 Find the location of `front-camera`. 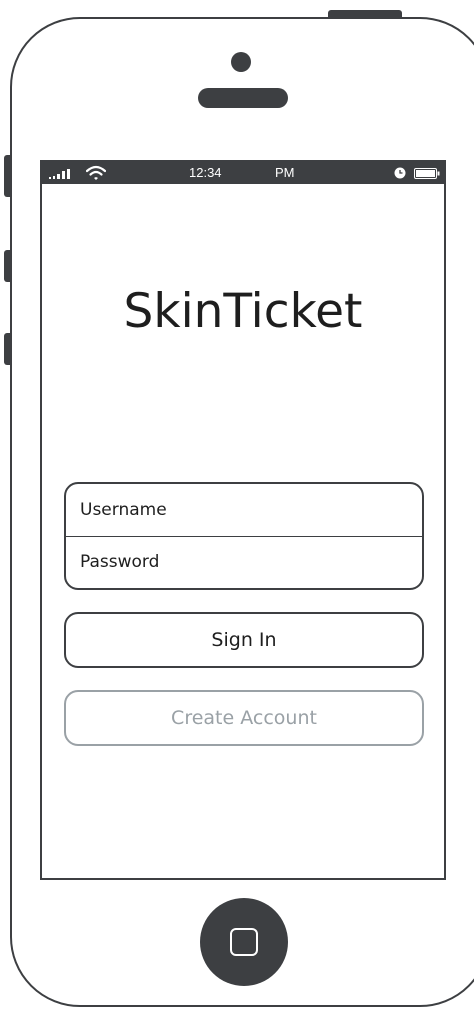

front-camera is located at coordinates (241, 62).